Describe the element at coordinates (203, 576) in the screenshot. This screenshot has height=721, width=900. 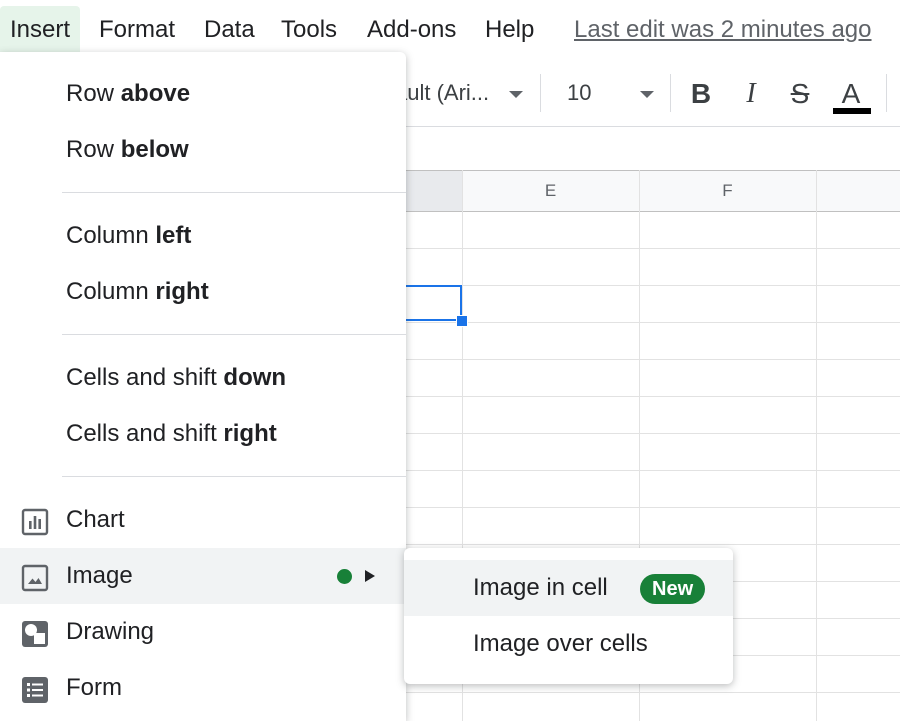
I see `insert-image: Image` at that location.